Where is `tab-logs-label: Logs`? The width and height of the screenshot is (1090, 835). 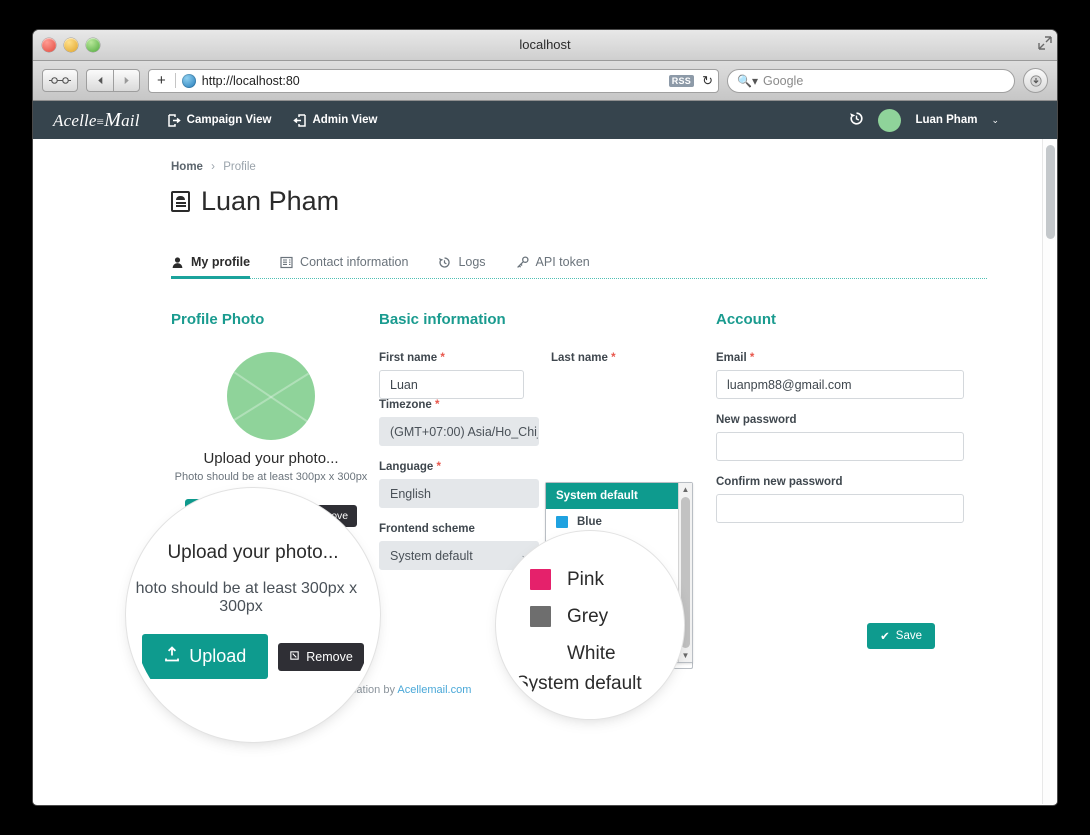
tab-logs-label: Logs is located at coordinates (472, 262).